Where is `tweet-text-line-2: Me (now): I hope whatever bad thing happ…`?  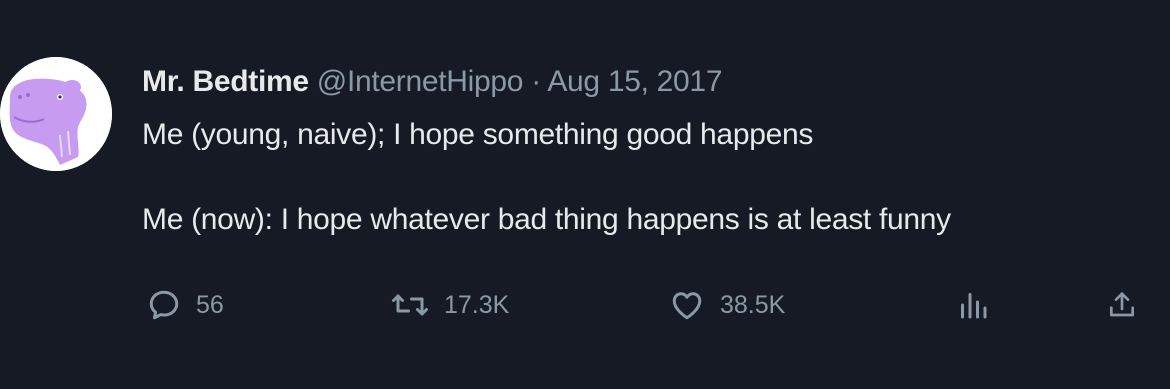
tweet-text-line-2: Me (now): I hope whatever bad thing happ… is located at coordinates (546, 219).